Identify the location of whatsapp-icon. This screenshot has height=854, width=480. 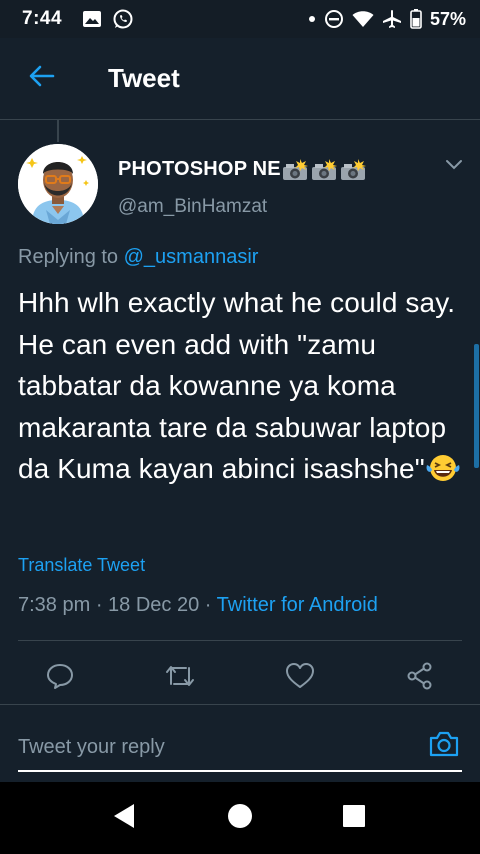
(123, 19).